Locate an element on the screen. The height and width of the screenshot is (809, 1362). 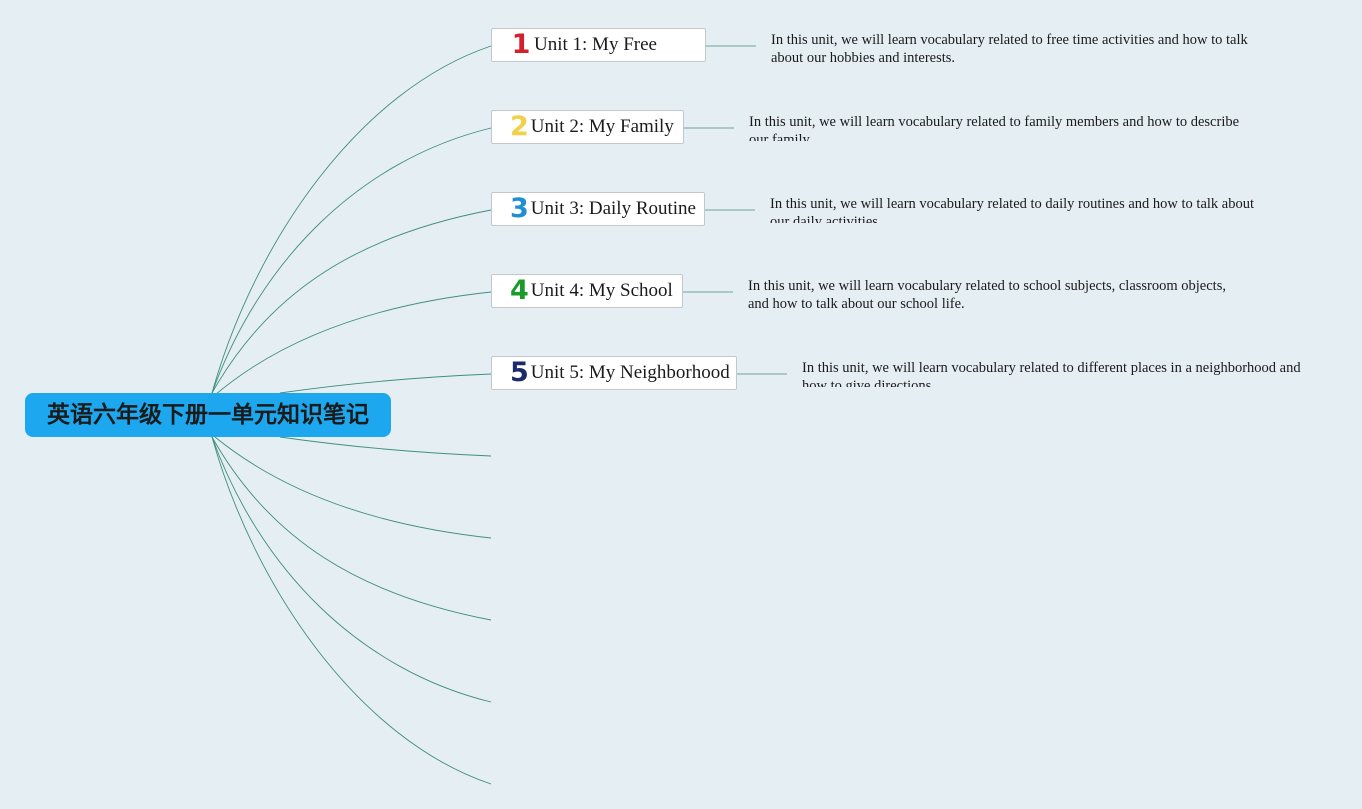
unit-2-title: Unit 2: My Family is located at coordinates (602, 126).